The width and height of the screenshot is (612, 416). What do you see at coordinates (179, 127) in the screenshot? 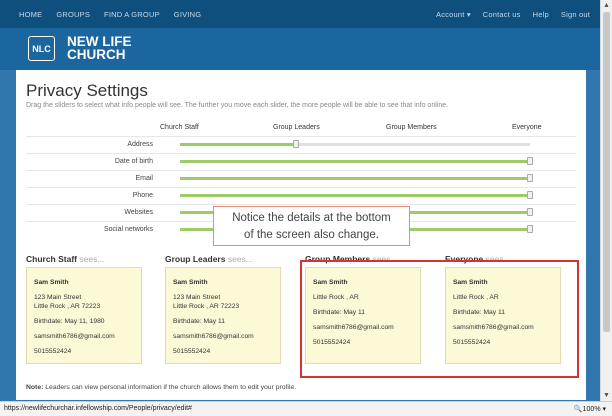
I see `column-church-staff: Church Staff` at bounding box center [179, 127].